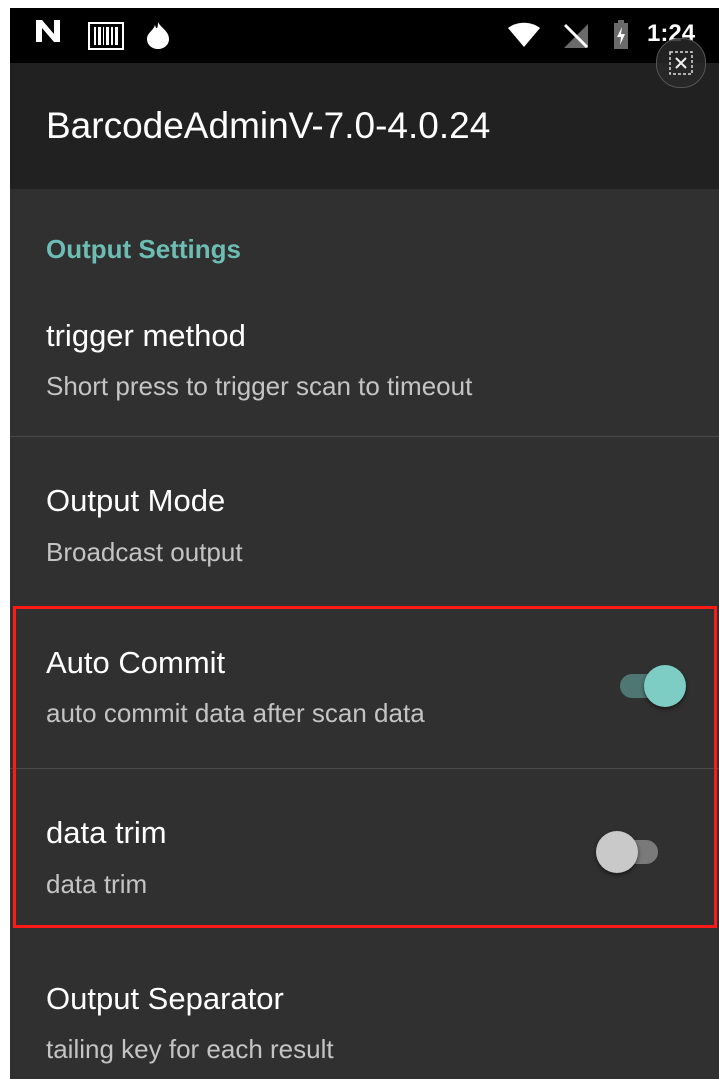 The height and width of the screenshot is (1079, 719). I want to click on pref-title: Output Separator, so click(165, 998).